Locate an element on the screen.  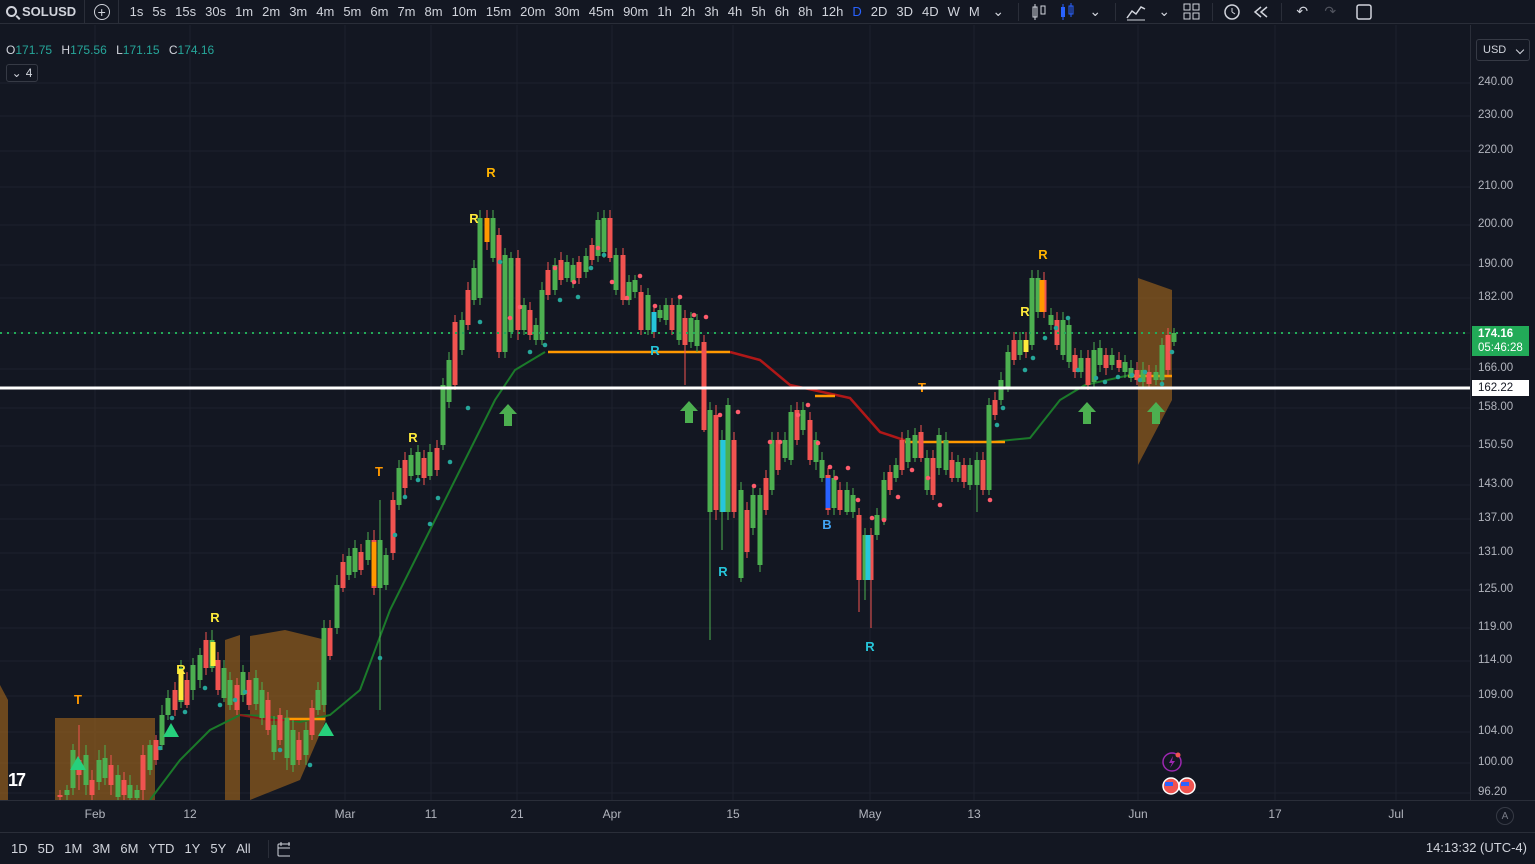
interval-8h: 8h is located at coordinates (805, 11).